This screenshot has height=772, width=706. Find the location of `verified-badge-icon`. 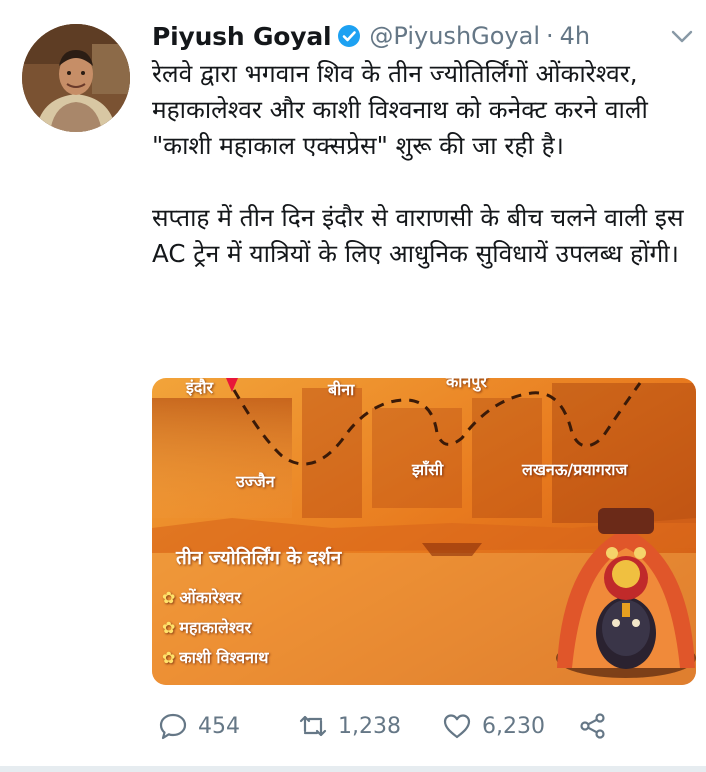

verified-badge-icon is located at coordinates (349, 36).